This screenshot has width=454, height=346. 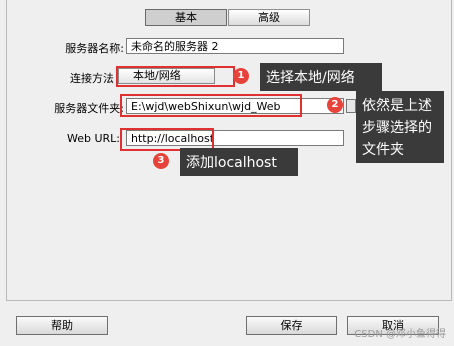 I want to click on tip-1: 选择本地/网络, so click(x=321, y=77).